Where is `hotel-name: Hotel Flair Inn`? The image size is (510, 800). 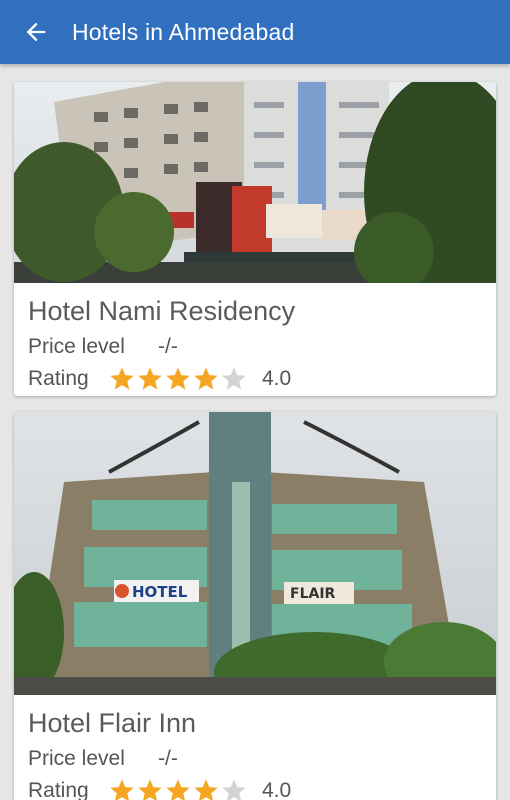 hotel-name: Hotel Flair Inn is located at coordinates (112, 723).